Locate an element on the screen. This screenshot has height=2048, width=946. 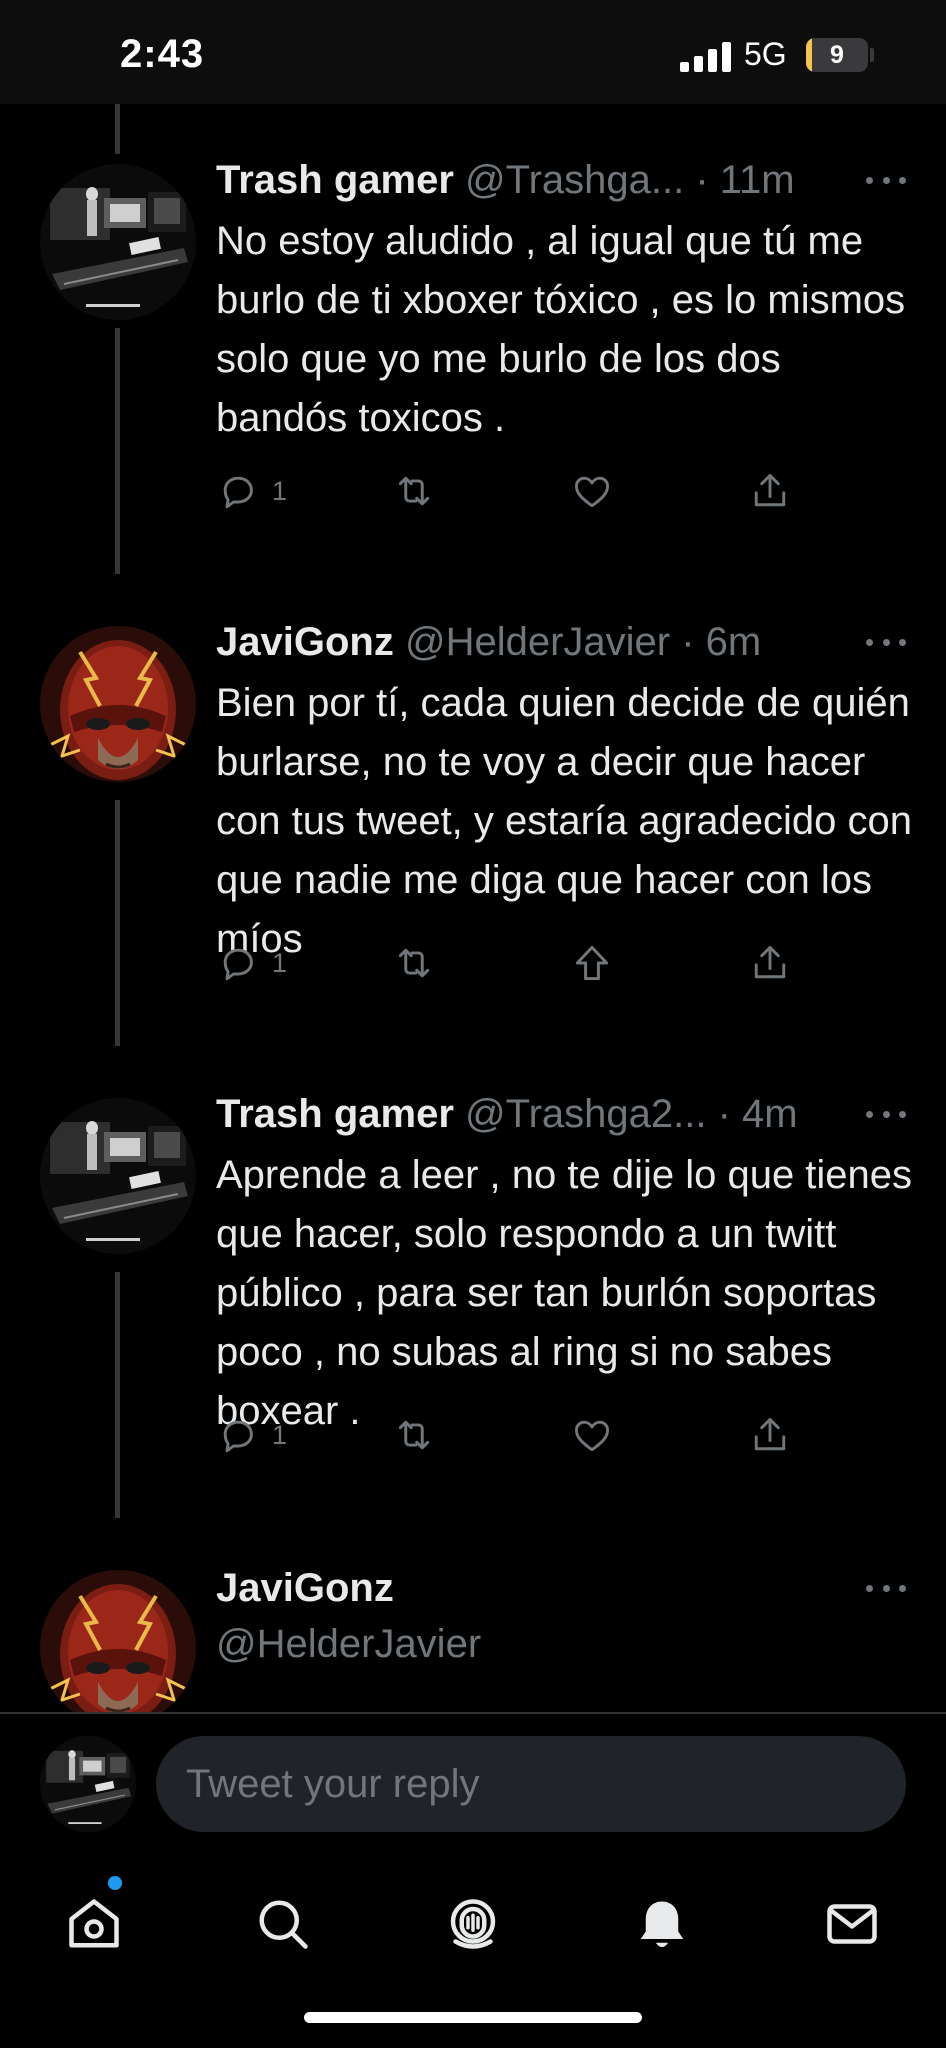
upvote-button is located at coordinates (592, 963).